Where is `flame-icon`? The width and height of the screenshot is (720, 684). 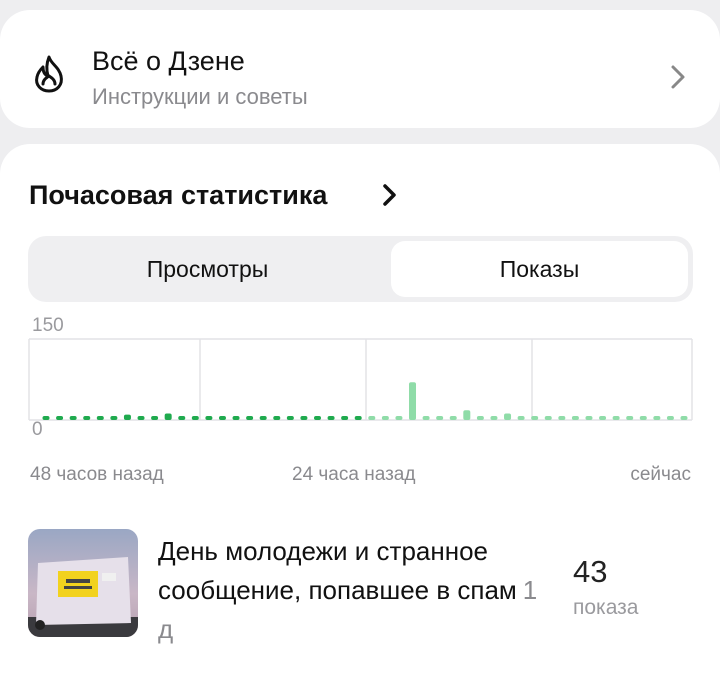
flame-icon is located at coordinates (49, 74).